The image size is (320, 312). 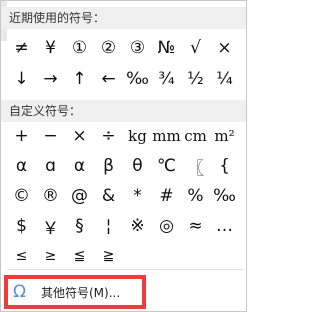 I want to click on omega-icon: Ω, so click(x=19, y=292).